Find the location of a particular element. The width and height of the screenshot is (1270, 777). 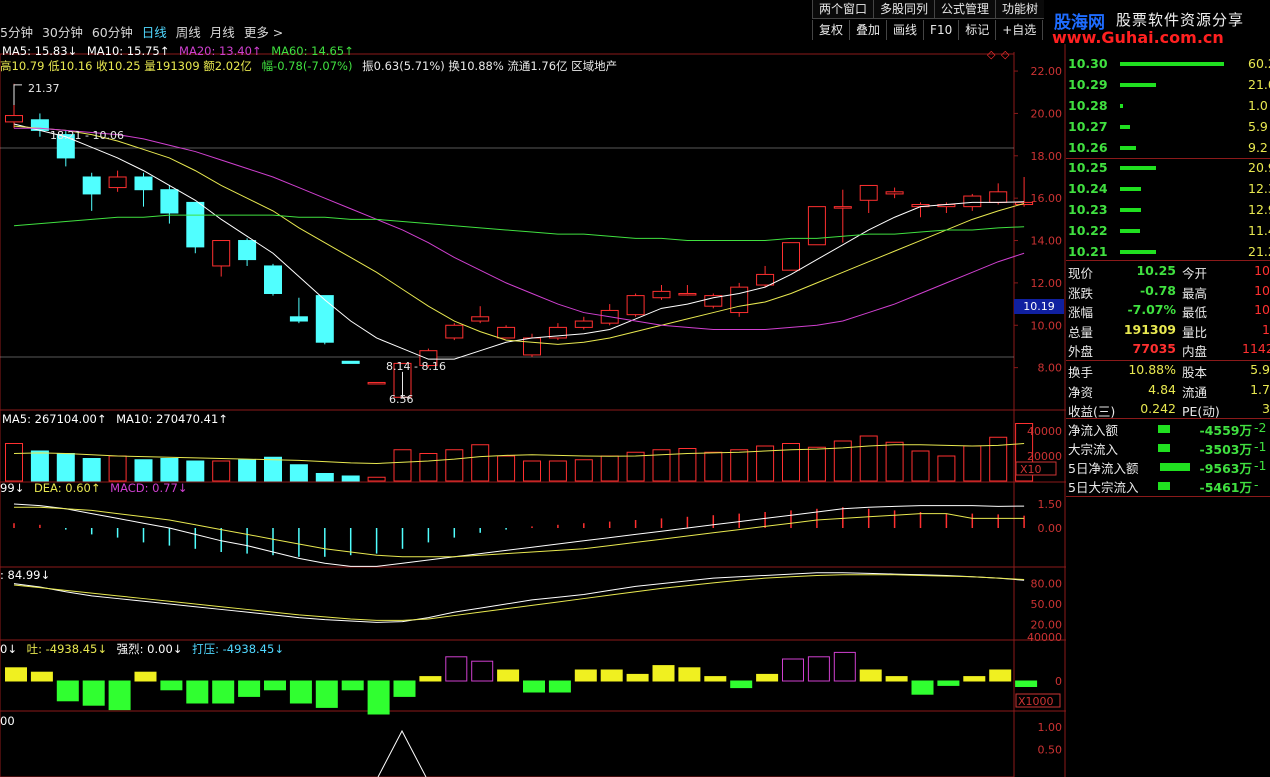

dea-line is located at coordinates (519, 532).